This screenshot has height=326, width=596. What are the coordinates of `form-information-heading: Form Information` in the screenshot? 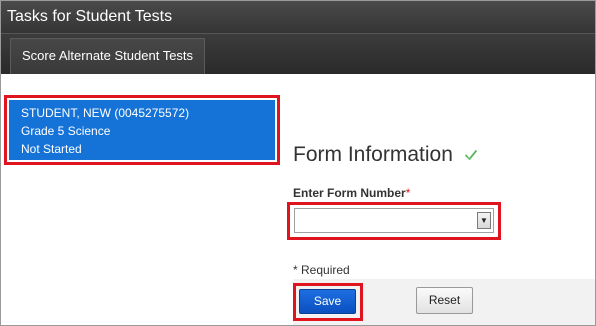 It's located at (385, 155).